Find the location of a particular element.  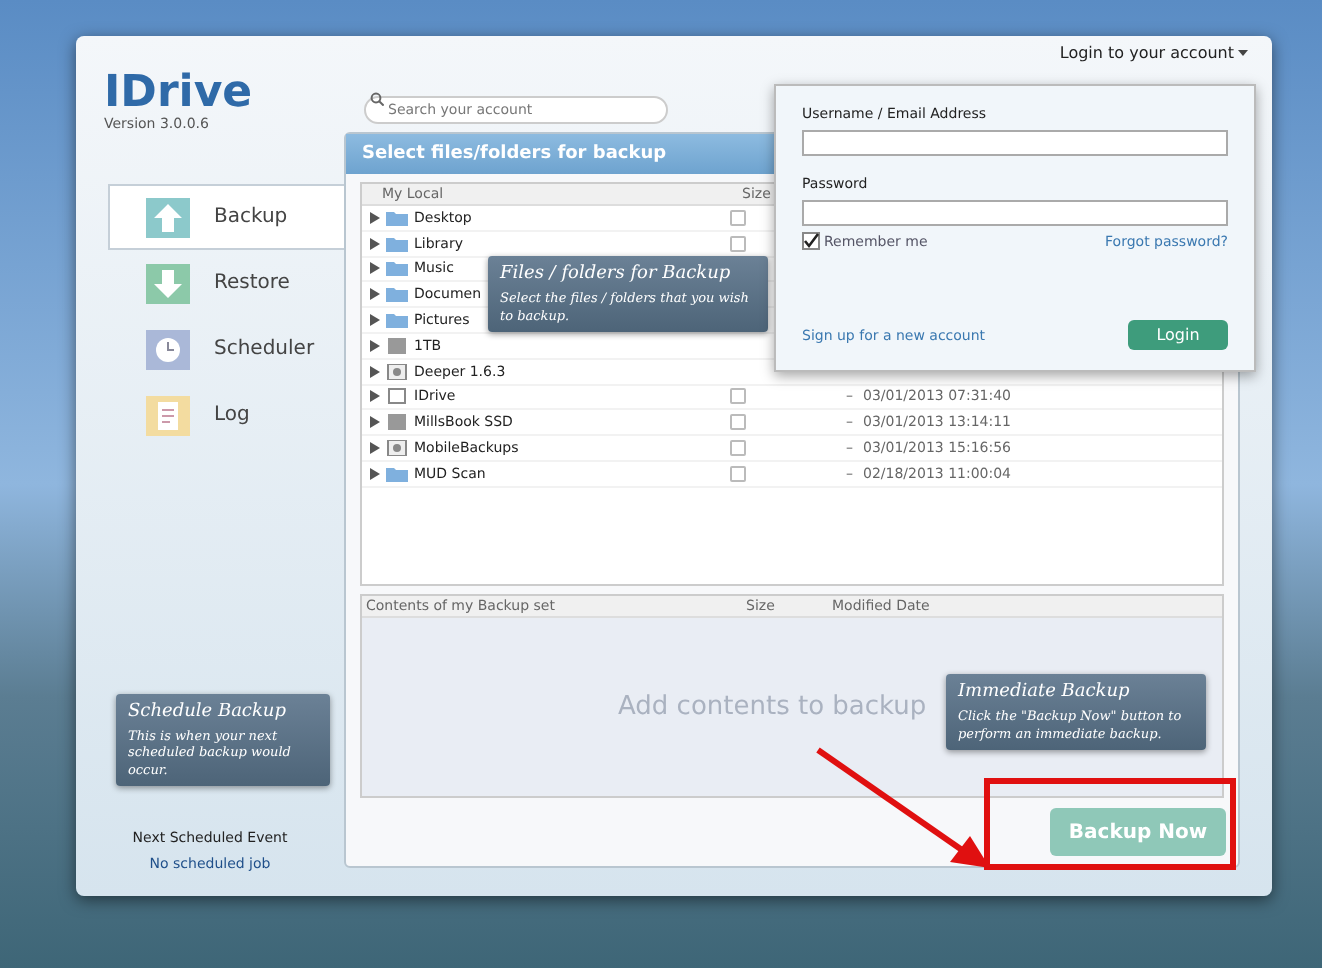

document-icon is located at coordinates (168, 415).